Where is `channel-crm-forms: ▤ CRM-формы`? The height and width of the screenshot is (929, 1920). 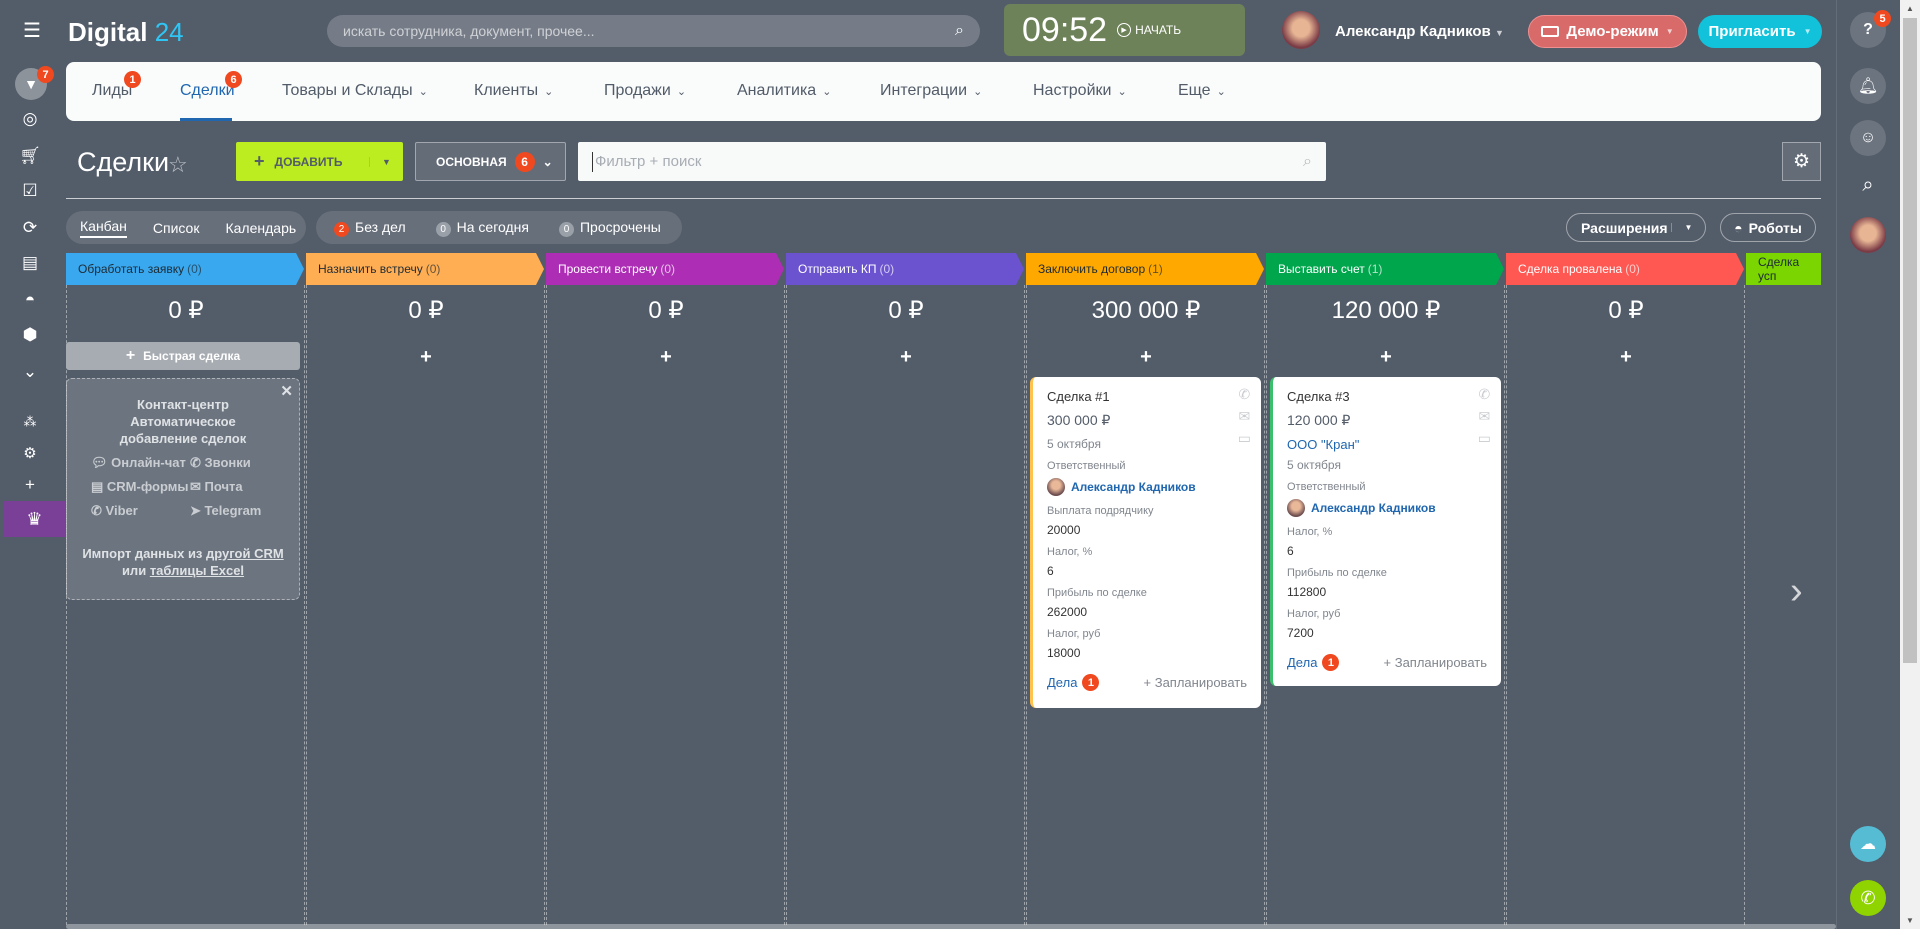
channel-crm-forms: ▤ CRM-формы is located at coordinates (140, 487).